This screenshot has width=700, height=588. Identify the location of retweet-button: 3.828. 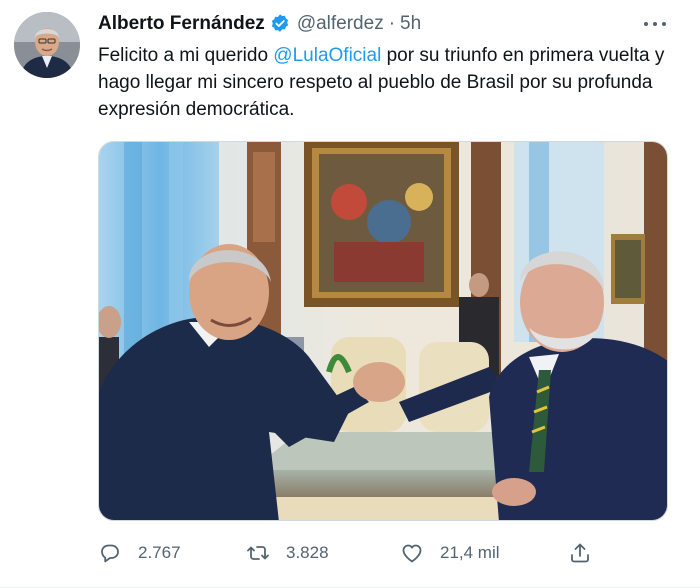
(287, 553).